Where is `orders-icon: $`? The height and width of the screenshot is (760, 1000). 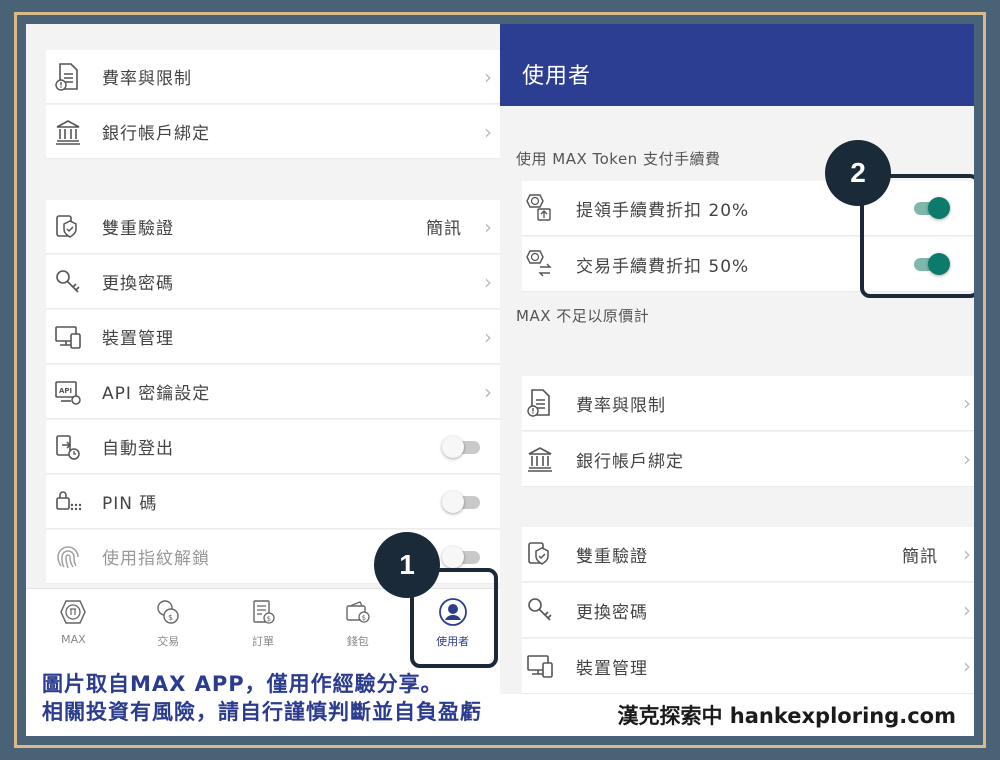
orders-icon: $ is located at coordinates (263, 612).